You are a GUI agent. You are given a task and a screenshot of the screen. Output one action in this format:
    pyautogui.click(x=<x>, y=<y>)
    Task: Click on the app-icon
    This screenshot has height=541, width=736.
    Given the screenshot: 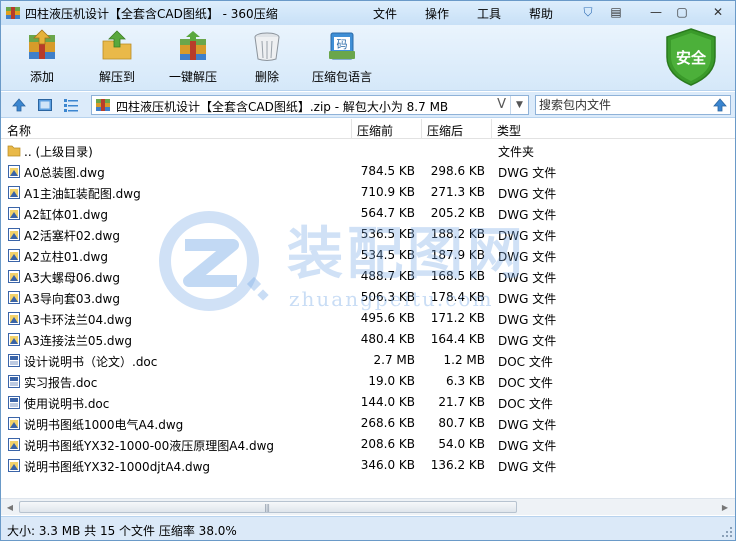 What is the action you would take?
    pyautogui.click(x=13, y=13)
    